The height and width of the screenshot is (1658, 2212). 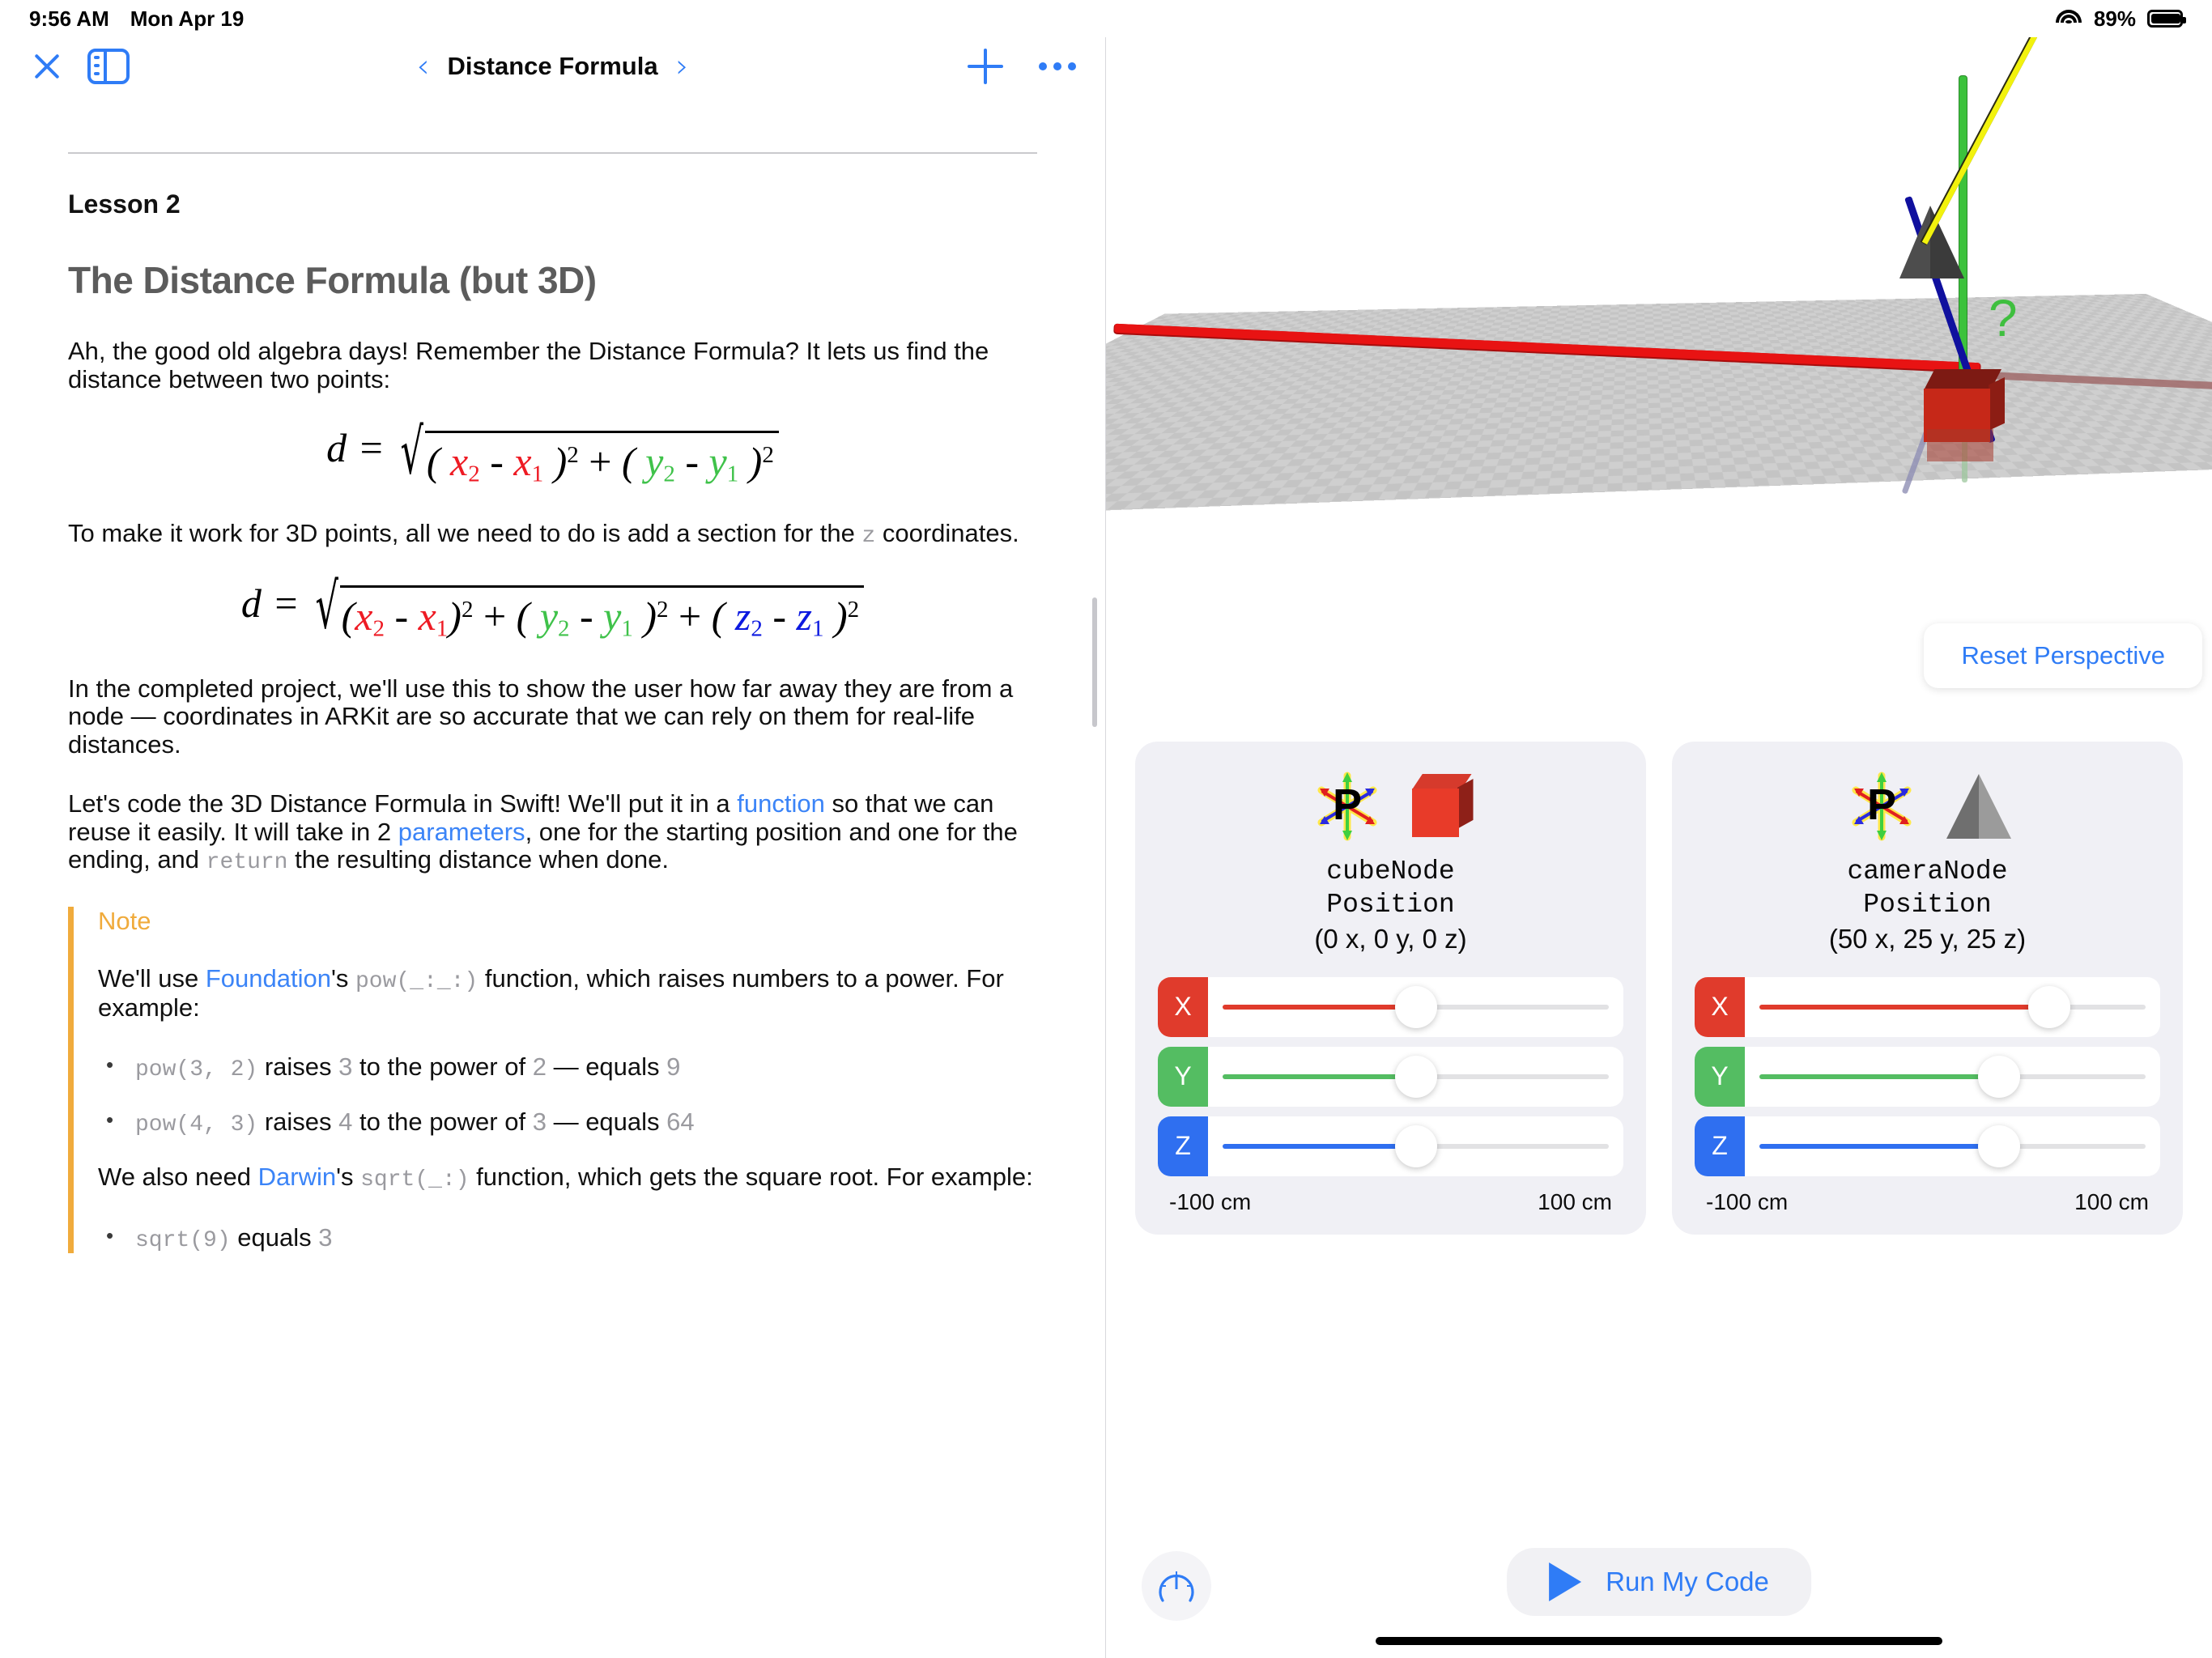 I want to click on cube-range-min: -100 cm, so click(x=1211, y=1201).